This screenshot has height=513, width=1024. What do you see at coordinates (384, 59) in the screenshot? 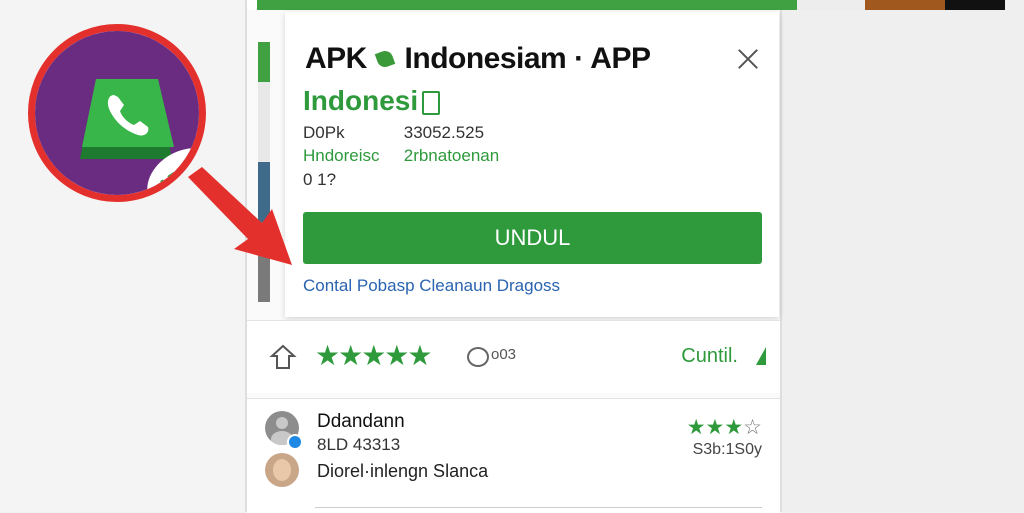
I see `leaf-icon` at bounding box center [384, 59].